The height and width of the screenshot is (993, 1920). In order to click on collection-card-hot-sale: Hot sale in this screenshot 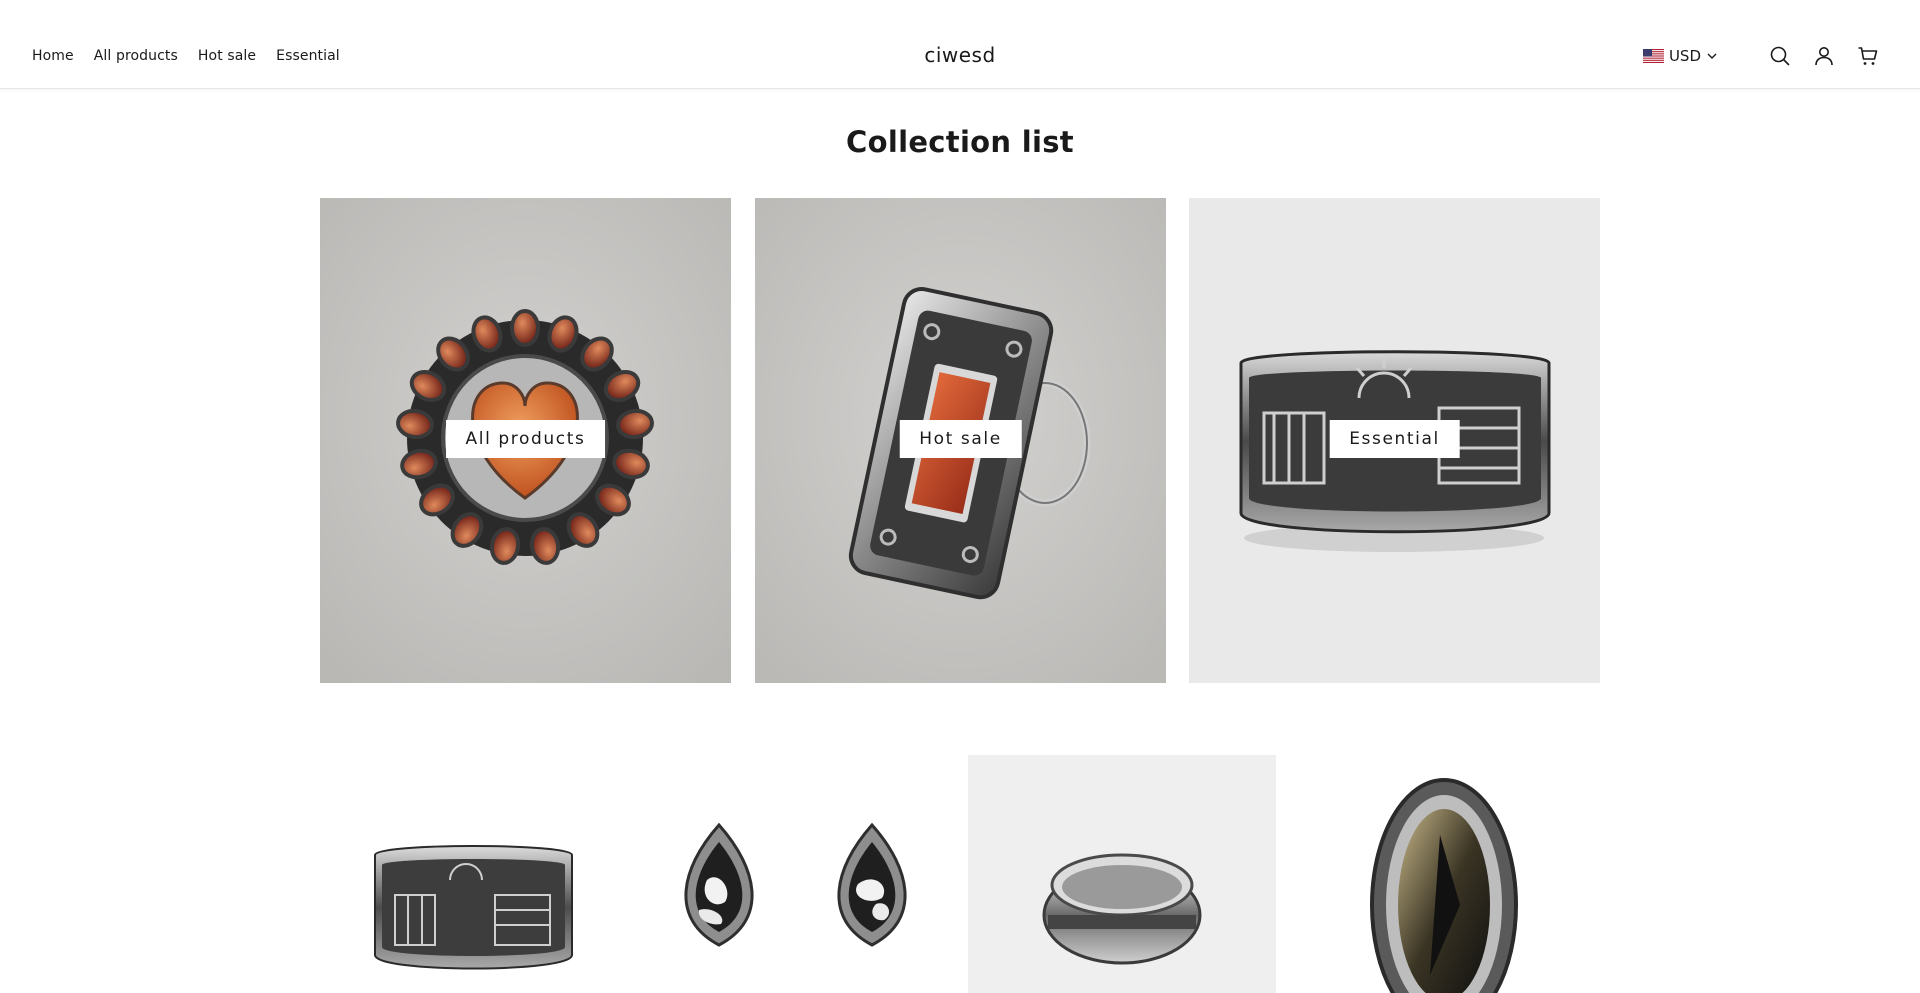, I will do `click(960, 440)`.